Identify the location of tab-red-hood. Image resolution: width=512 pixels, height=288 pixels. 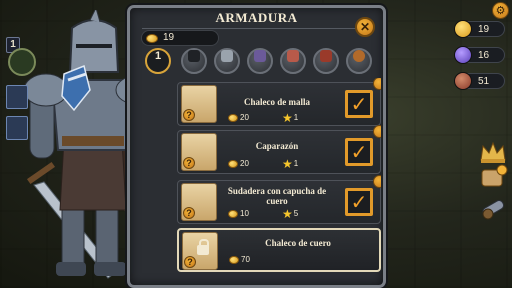
(326, 61).